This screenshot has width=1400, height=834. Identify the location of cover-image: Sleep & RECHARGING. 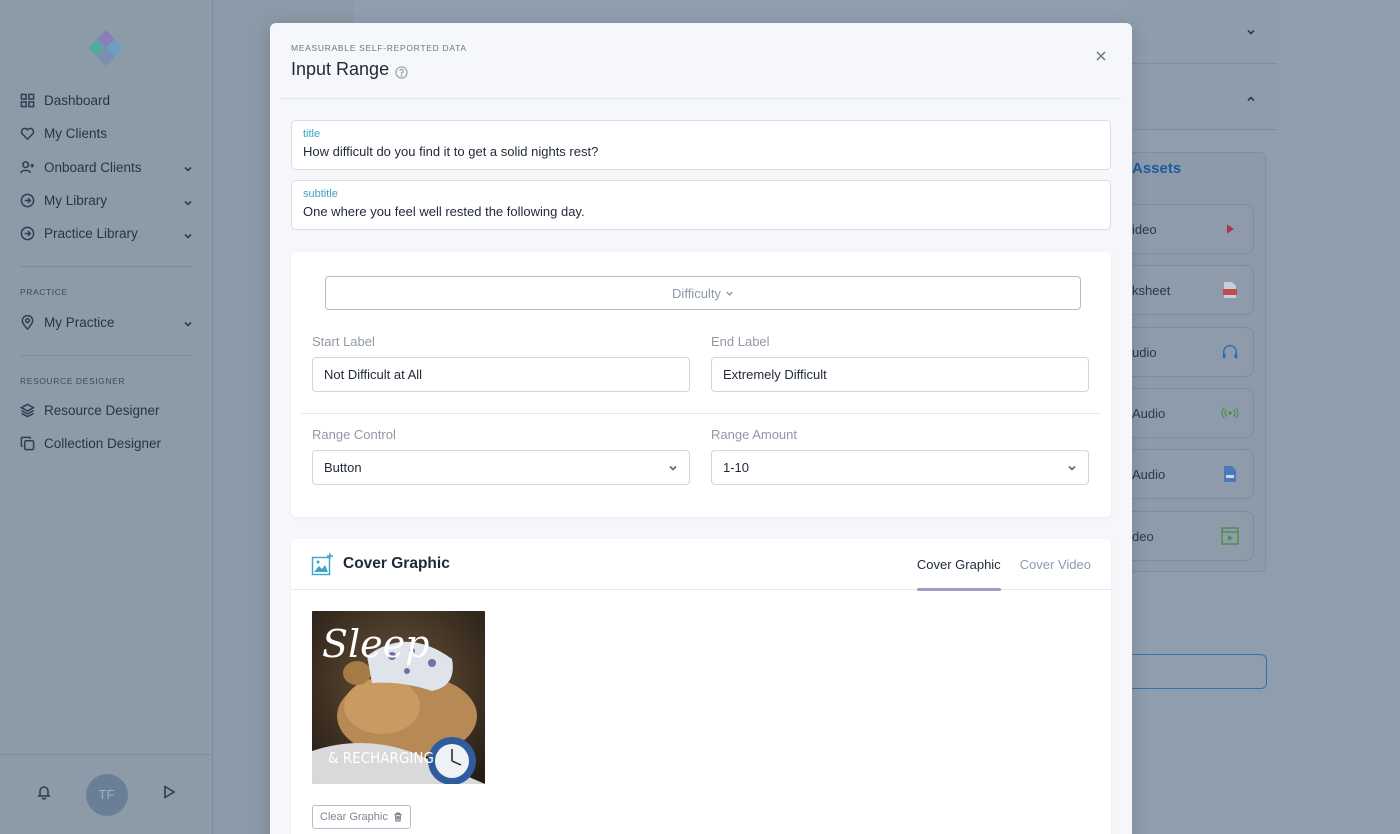
(398, 697).